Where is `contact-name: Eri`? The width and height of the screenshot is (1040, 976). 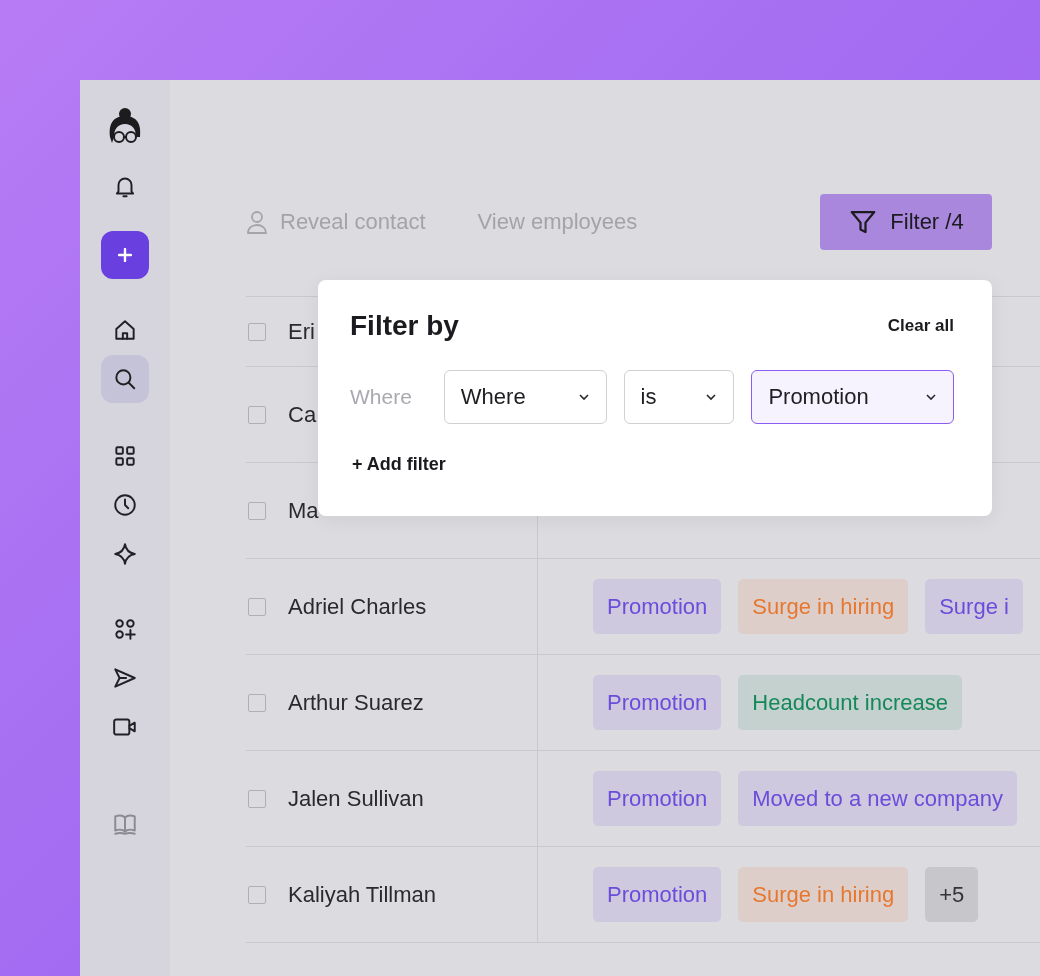
contact-name: Eri is located at coordinates (301, 331).